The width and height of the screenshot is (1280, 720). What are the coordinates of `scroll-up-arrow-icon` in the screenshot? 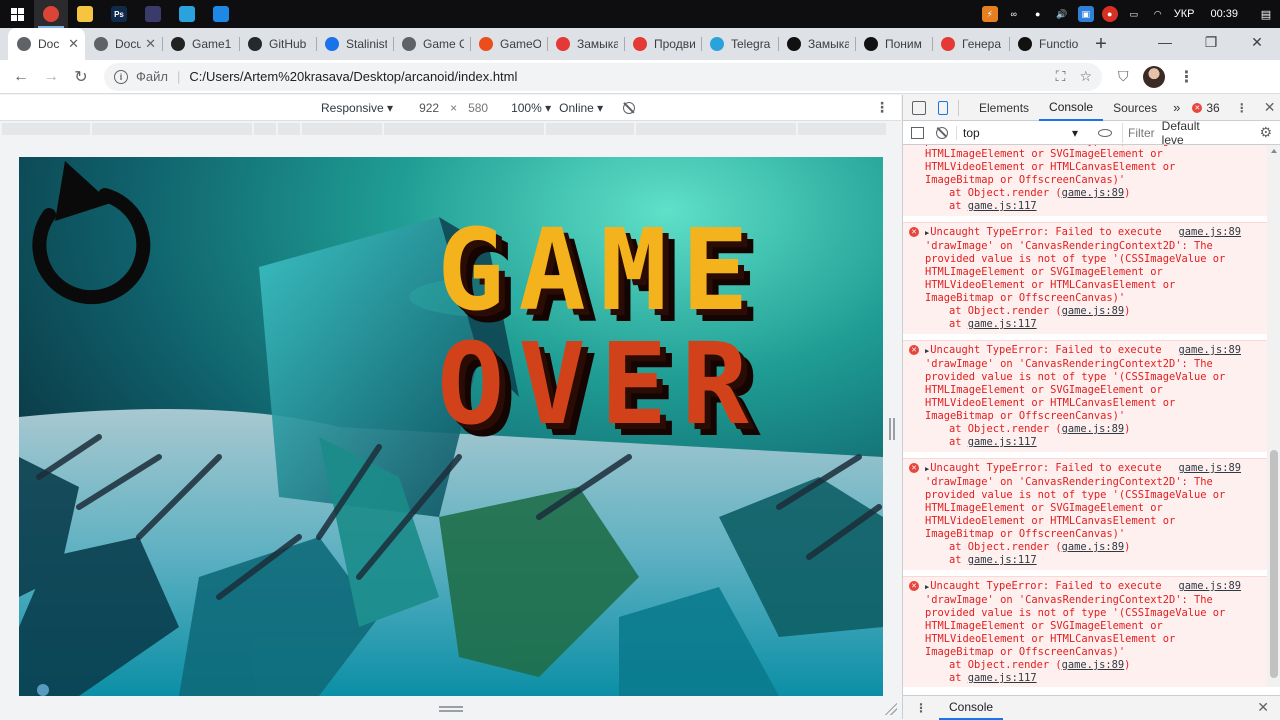 It's located at (1274, 151).